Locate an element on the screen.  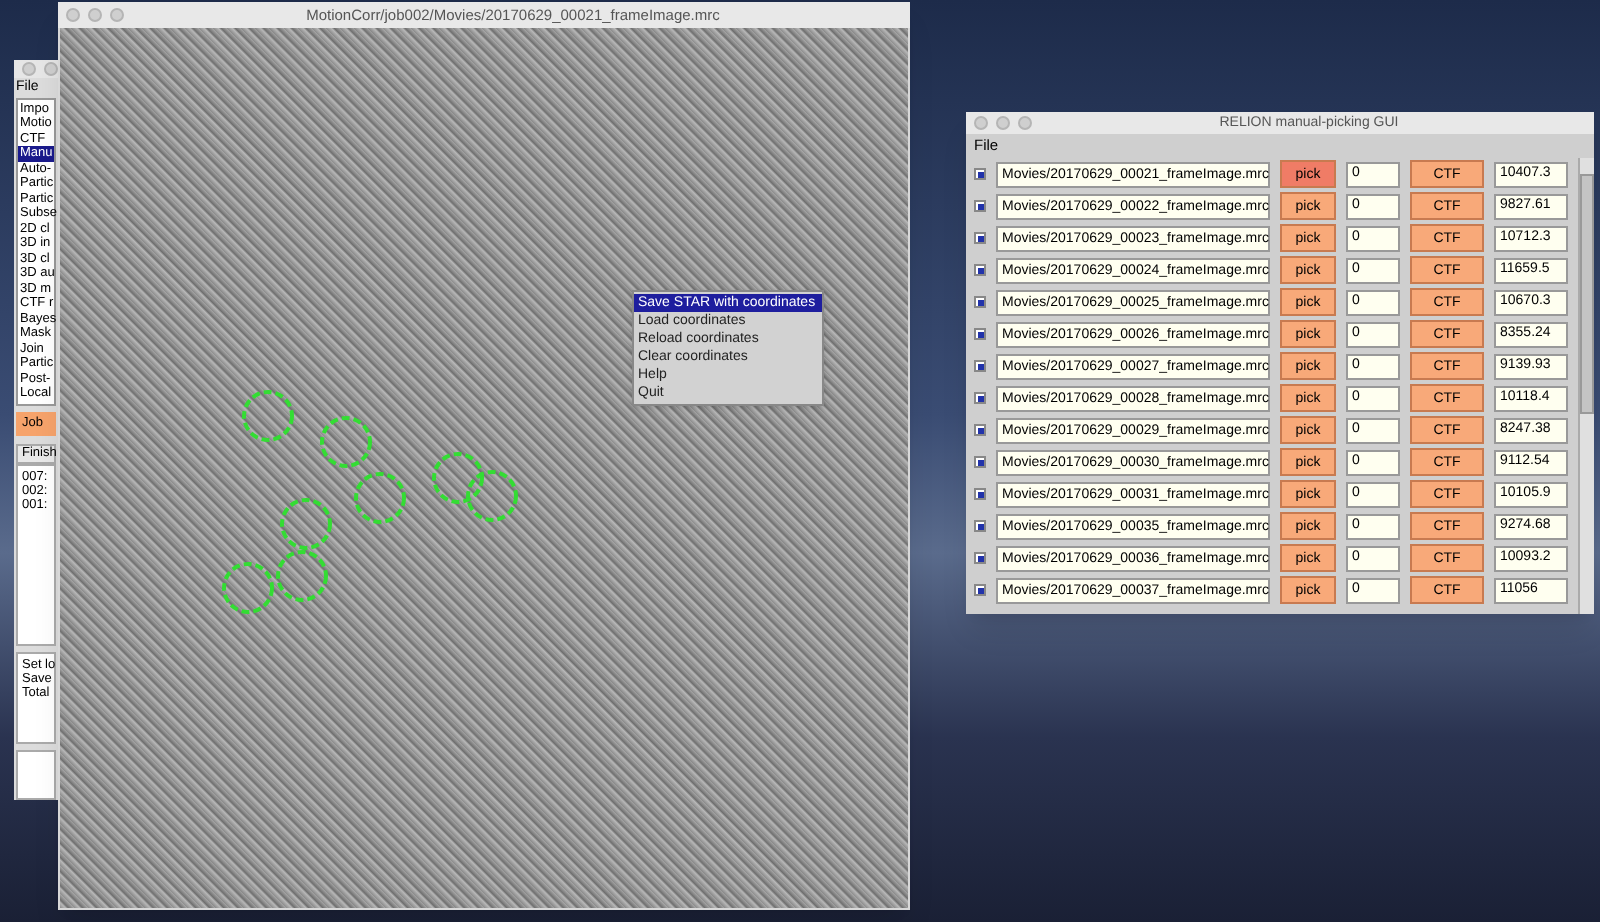
scroll-thumb is located at coordinates (1587, 294).